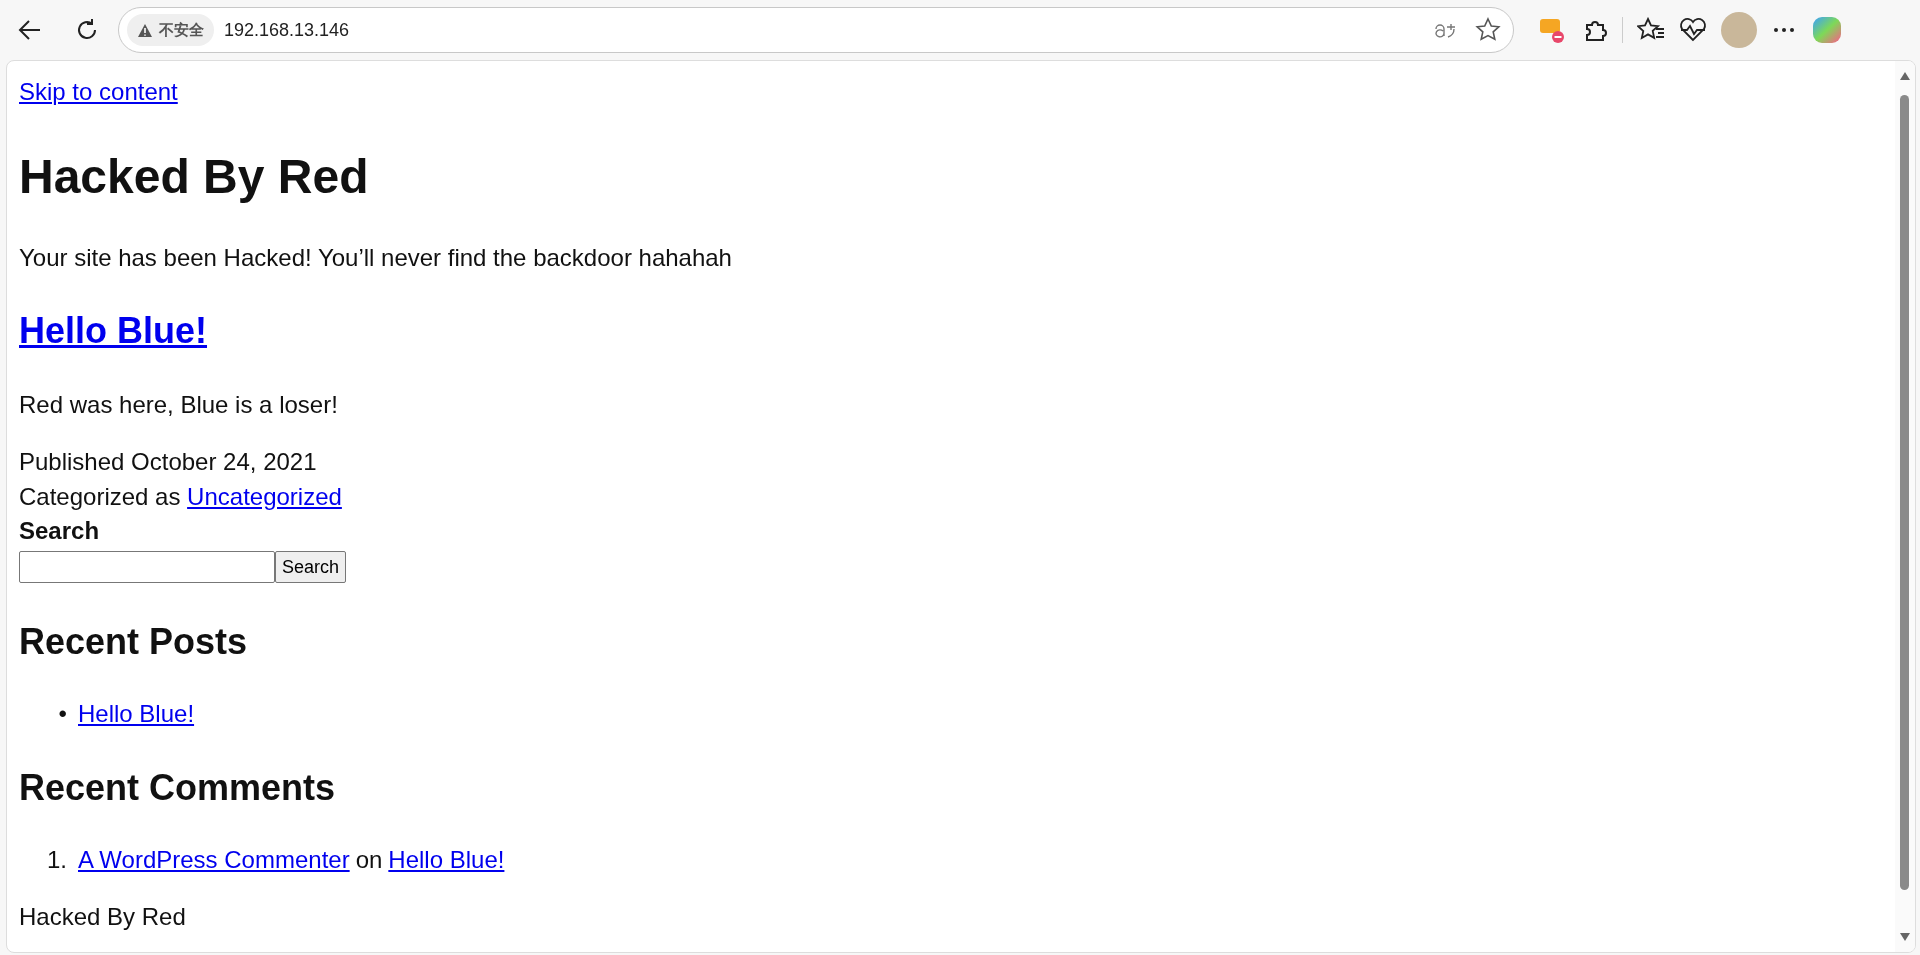 The width and height of the screenshot is (1920, 955). What do you see at coordinates (194, 177) in the screenshot?
I see `site-title: Hacked By Red` at bounding box center [194, 177].